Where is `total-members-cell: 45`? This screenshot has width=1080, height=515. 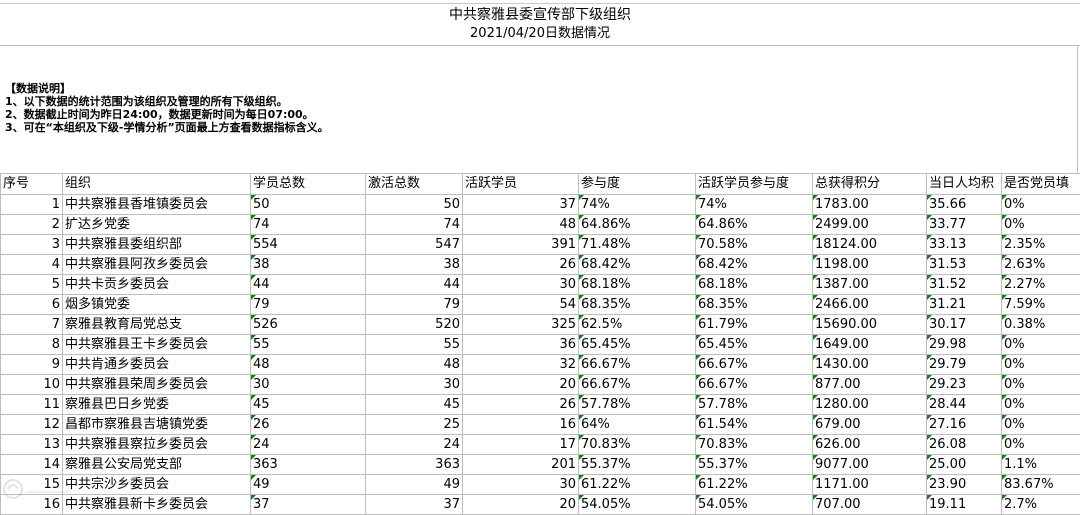
total-members-cell: 45 is located at coordinates (308, 405).